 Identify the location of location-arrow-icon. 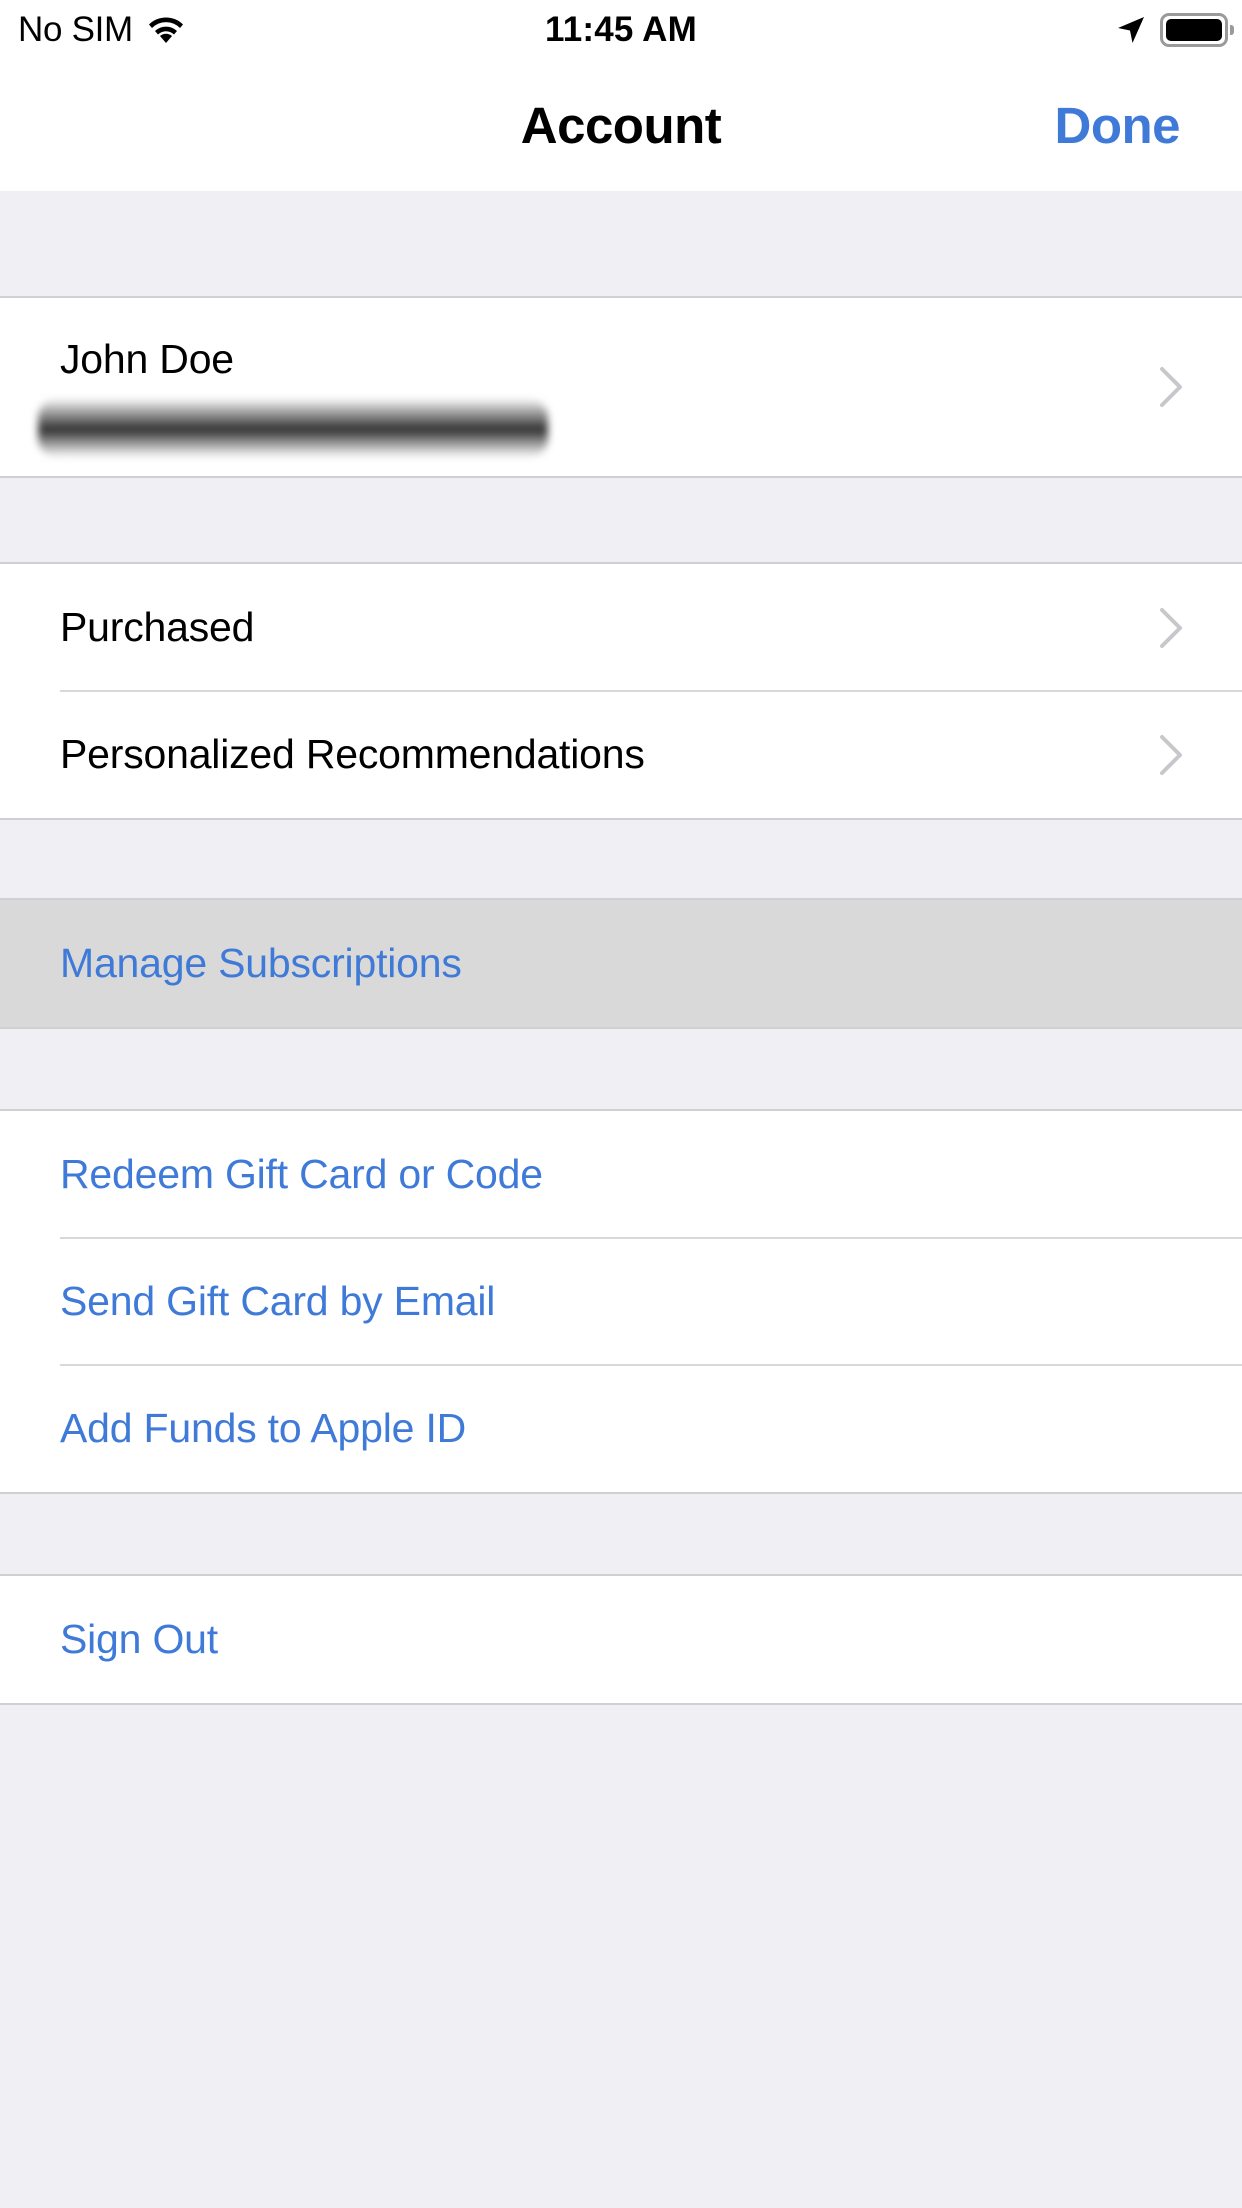
(1131, 30).